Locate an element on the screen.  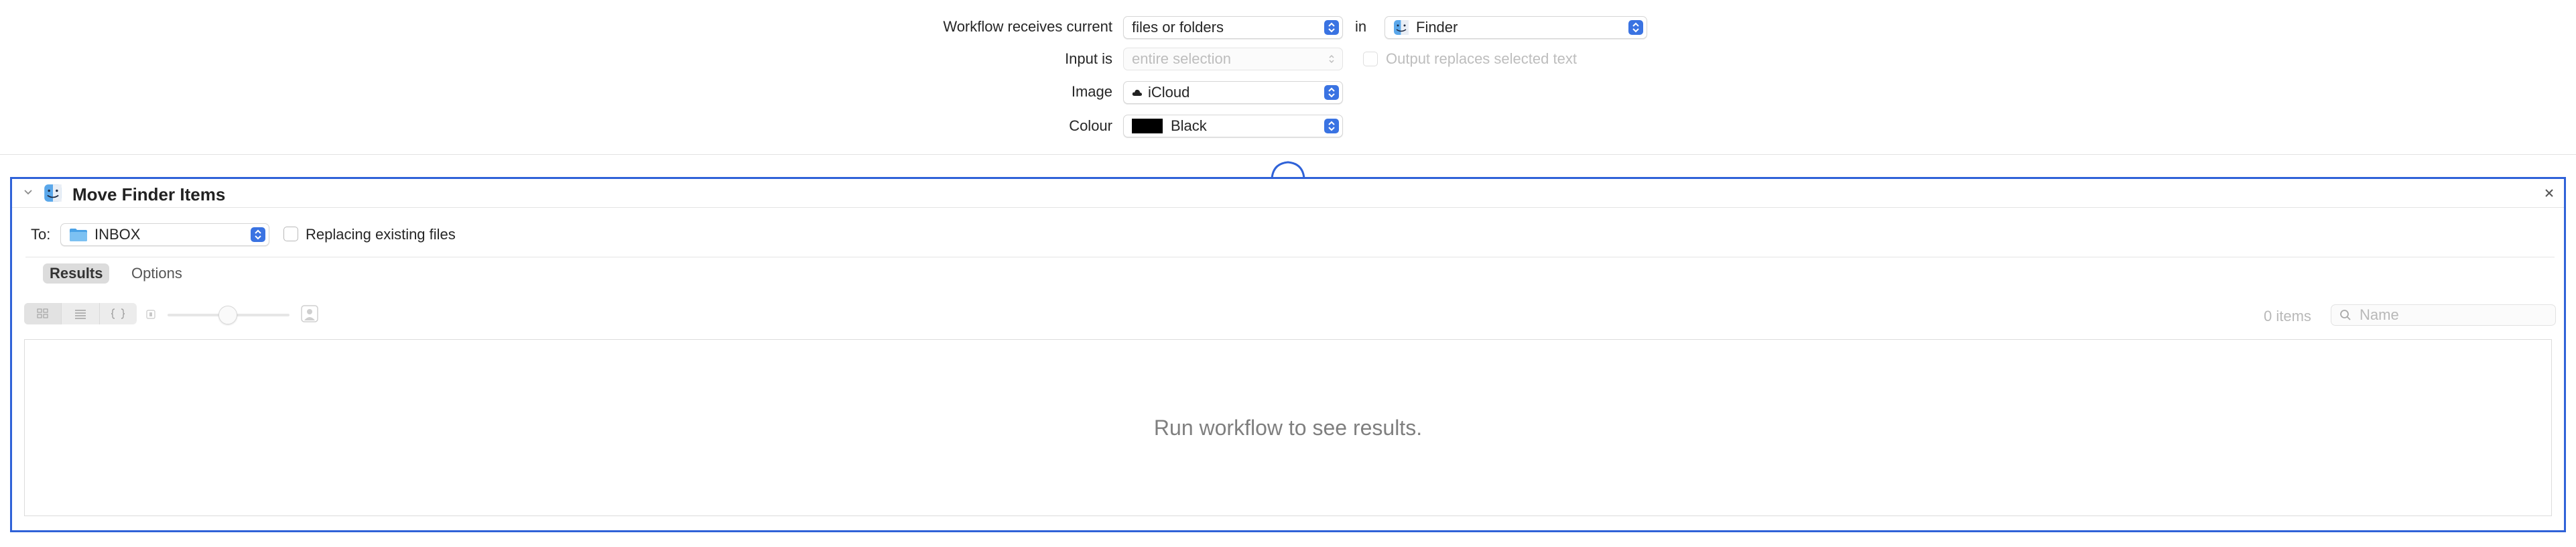
receives-popup: files or folders is located at coordinates (1233, 27).